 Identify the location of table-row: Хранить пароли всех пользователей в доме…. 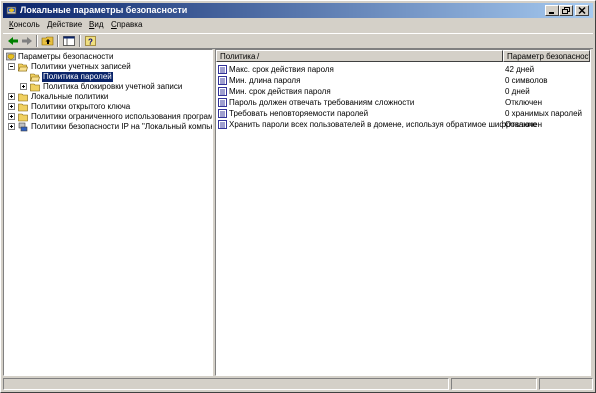
(403, 124).